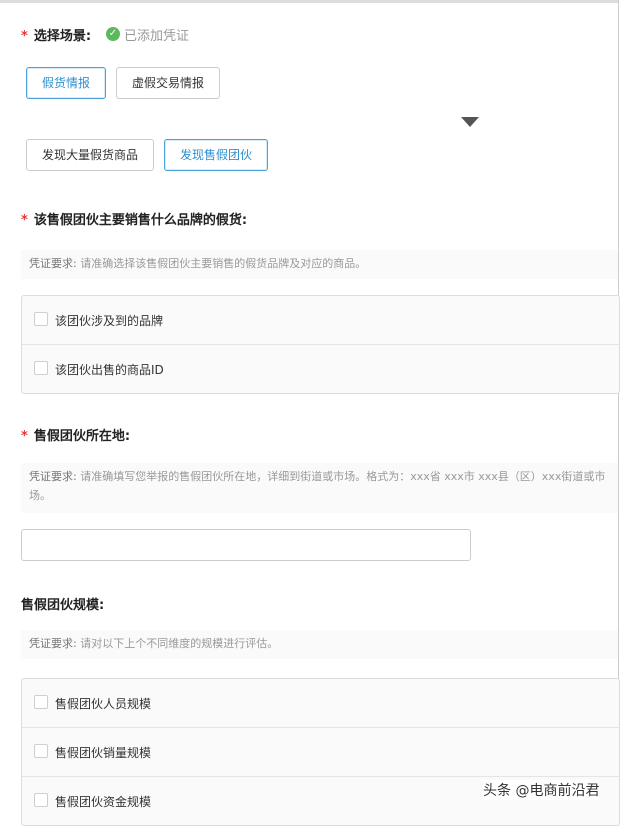 This screenshot has width=628, height=826. I want to click on check-circle-icon: ✓, so click(113, 34).